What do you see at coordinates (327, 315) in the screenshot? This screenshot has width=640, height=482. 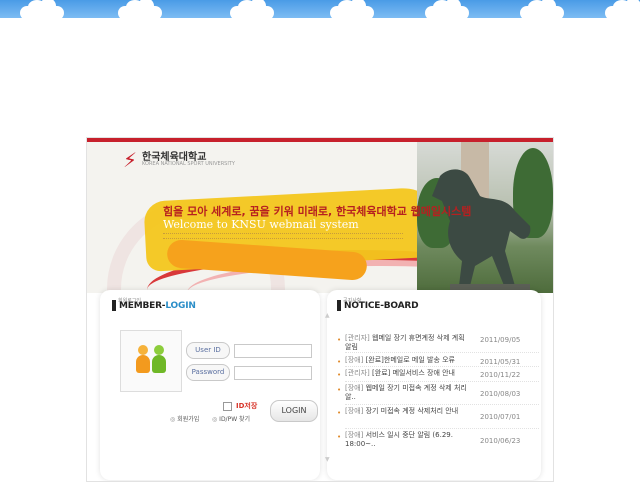 I see `scroll-up-icon: ▲` at bounding box center [327, 315].